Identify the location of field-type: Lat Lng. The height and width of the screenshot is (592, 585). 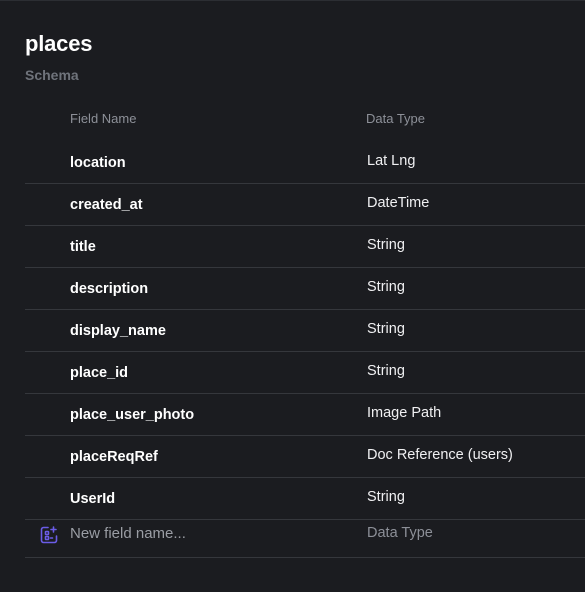
(391, 161).